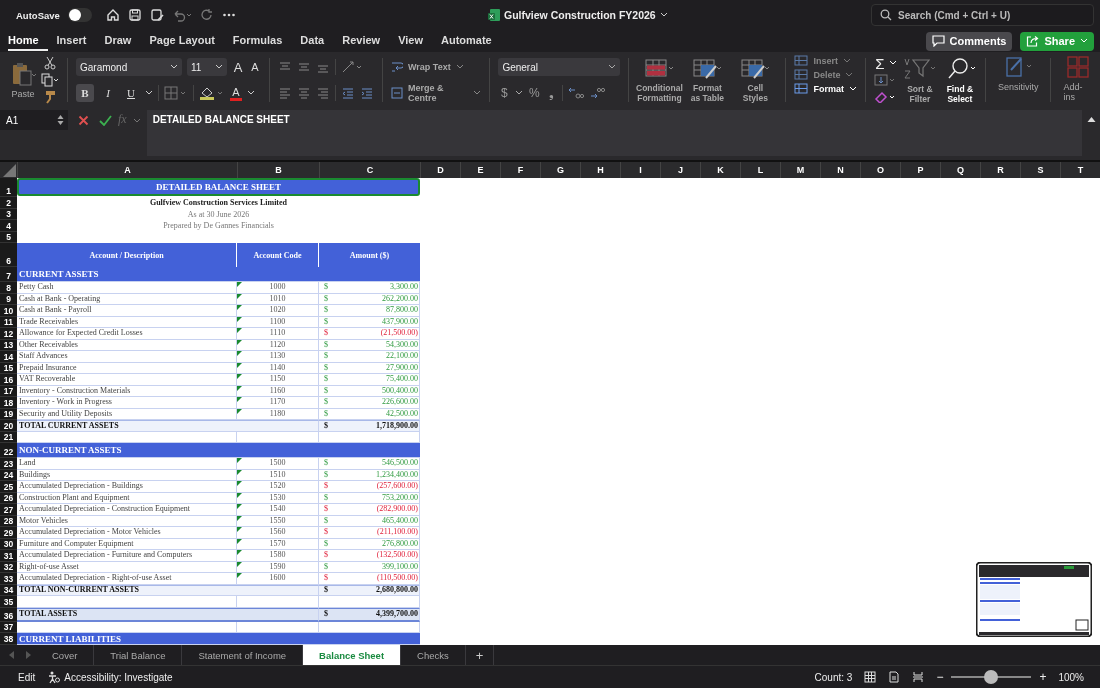 Image resolution: width=1100 pixels, height=688 pixels. I want to click on decrease-indent-icon, so click(348, 93).